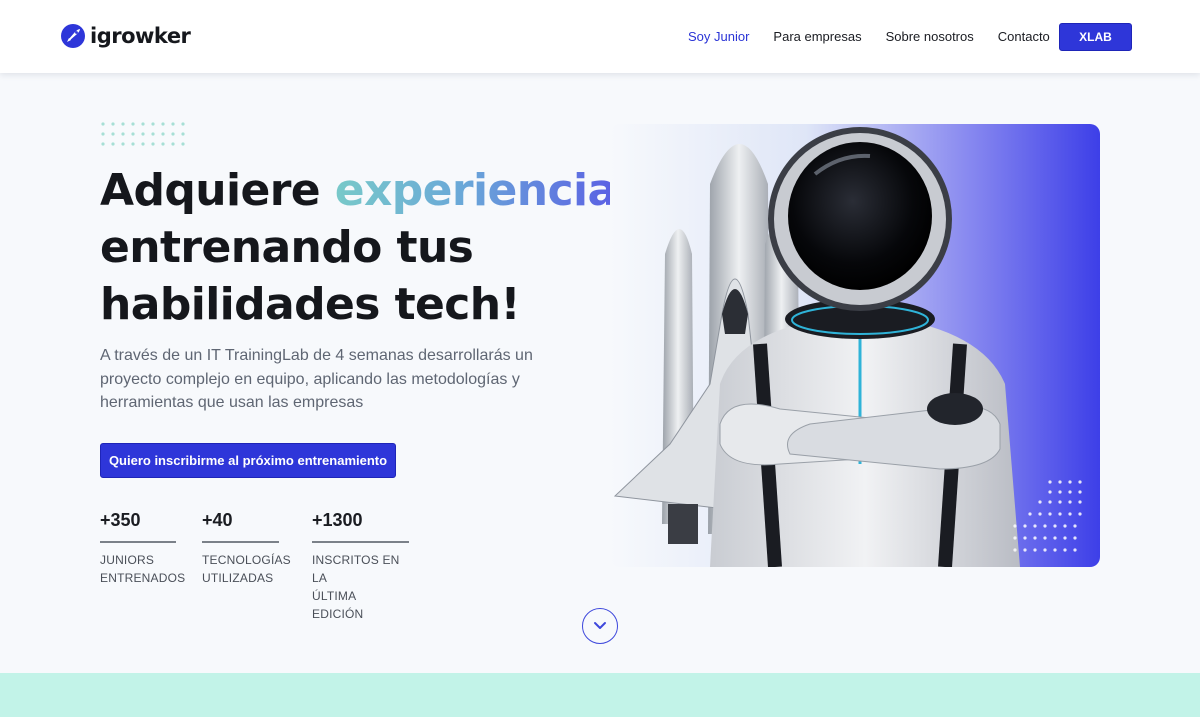 This screenshot has width=1200, height=717. Describe the element at coordinates (337, 520) in the screenshot. I see `stat-value: +1300` at that location.